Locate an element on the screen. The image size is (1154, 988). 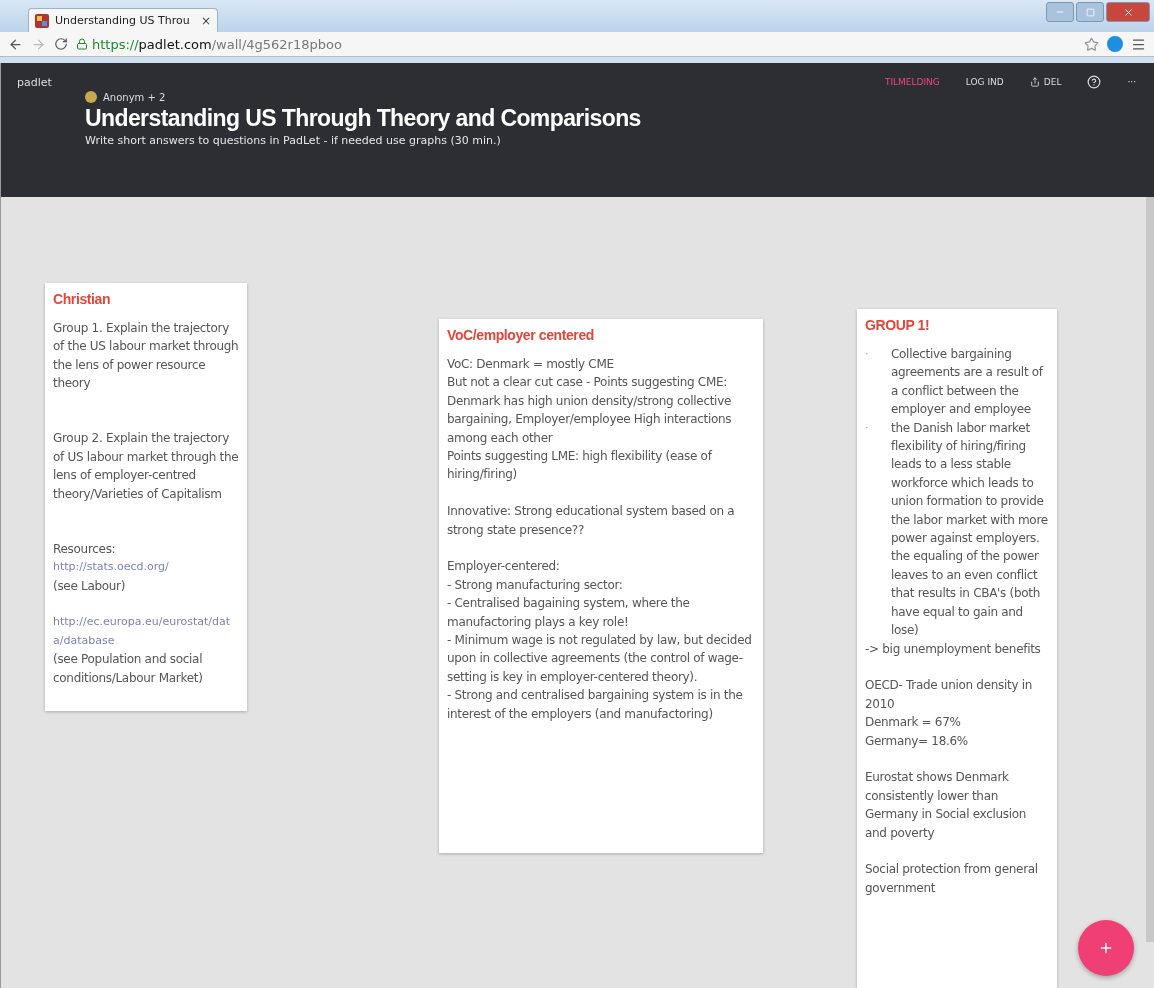
post-text: VoC: Denmark = mostly CME is located at coordinates (531, 364).